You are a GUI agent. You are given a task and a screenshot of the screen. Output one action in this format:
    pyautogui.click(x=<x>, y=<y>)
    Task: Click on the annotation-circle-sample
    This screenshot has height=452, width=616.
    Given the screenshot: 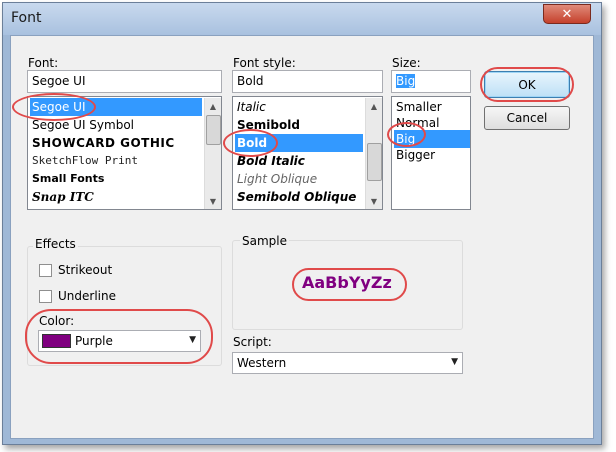 What is the action you would take?
    pyautogui.click(x=349, y=284)
    